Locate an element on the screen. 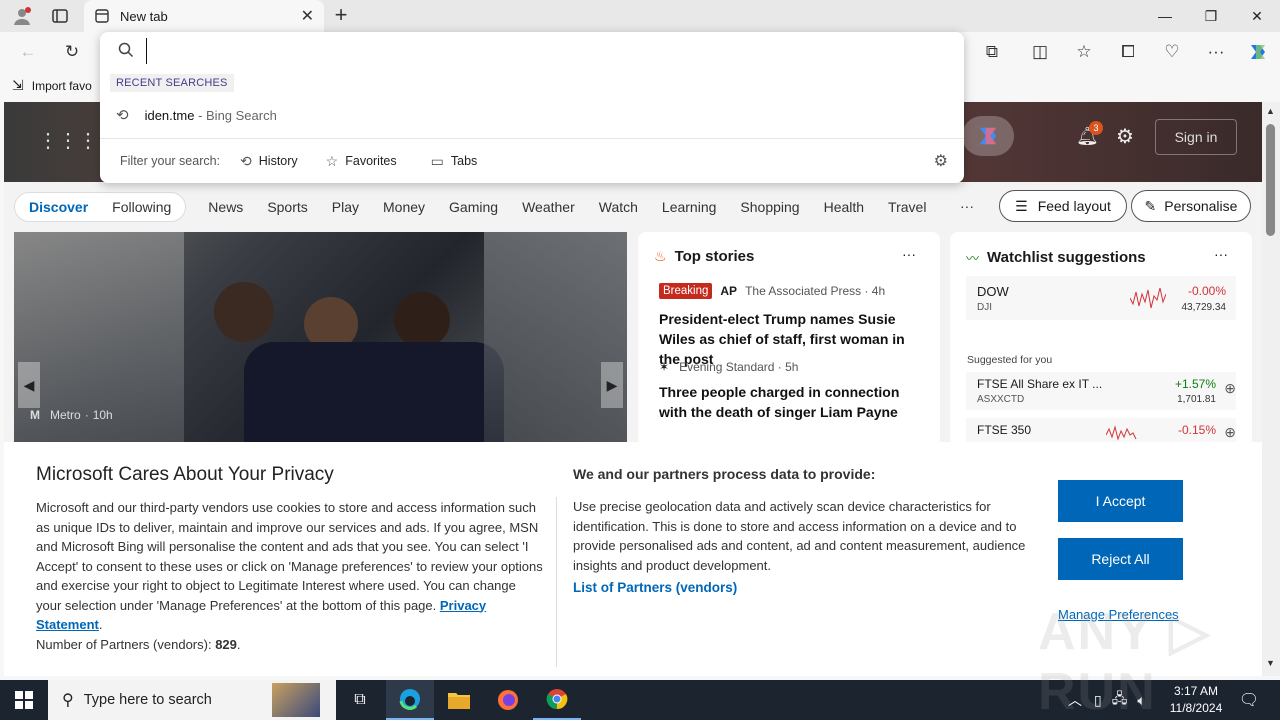 The height and width of the screenshot is (720, 1280). file-explorer-icon is located at coordinates (459, 700).